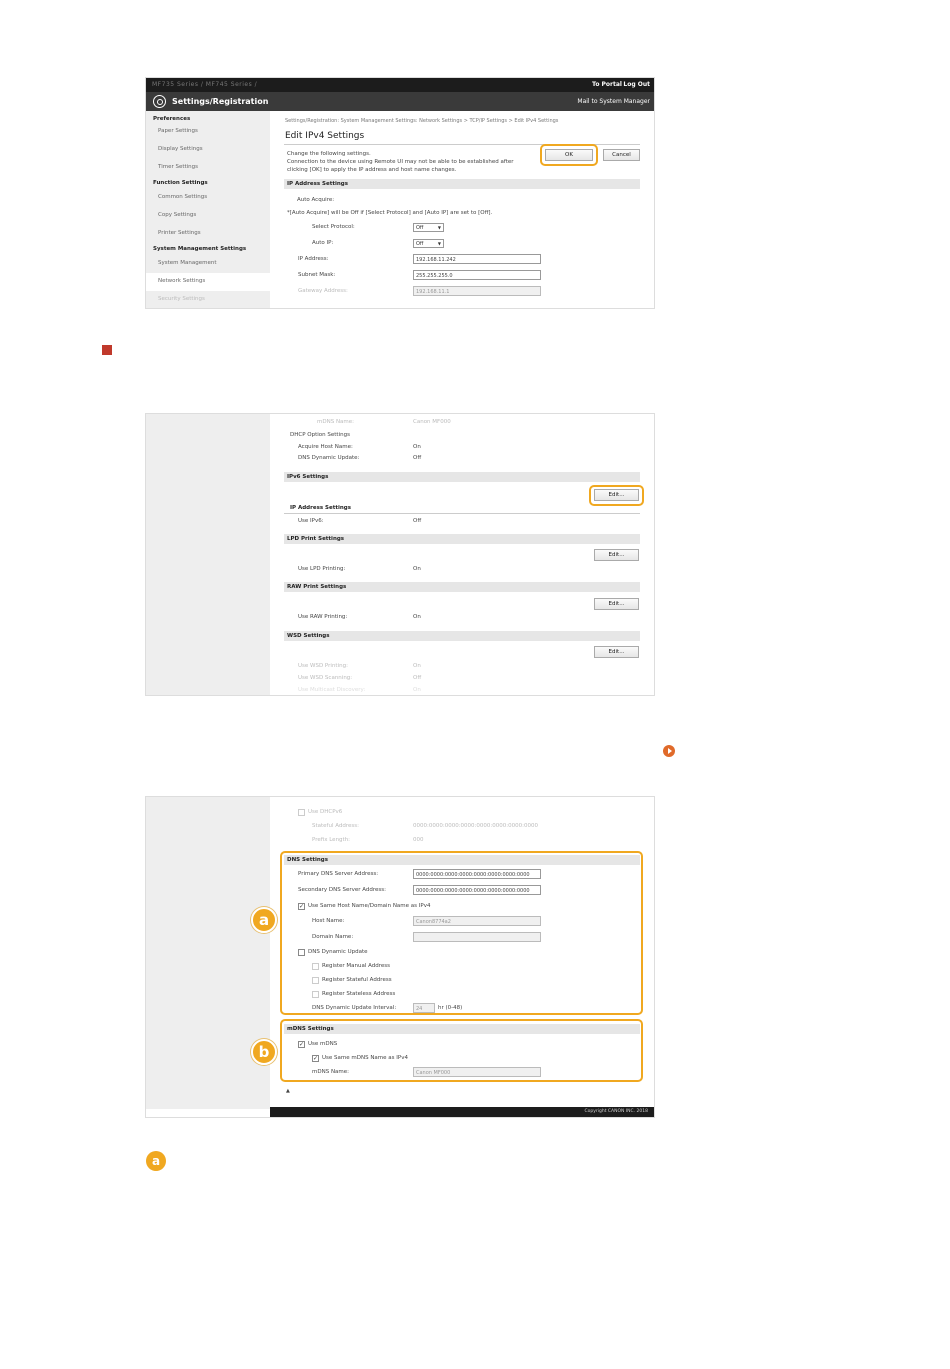 This screenshot has width=950, height=1369. What do you see at coordinates (424, 1008) in the screenshot?
I see `dns-interval-input: 24` at bounding box center [424, 1008].